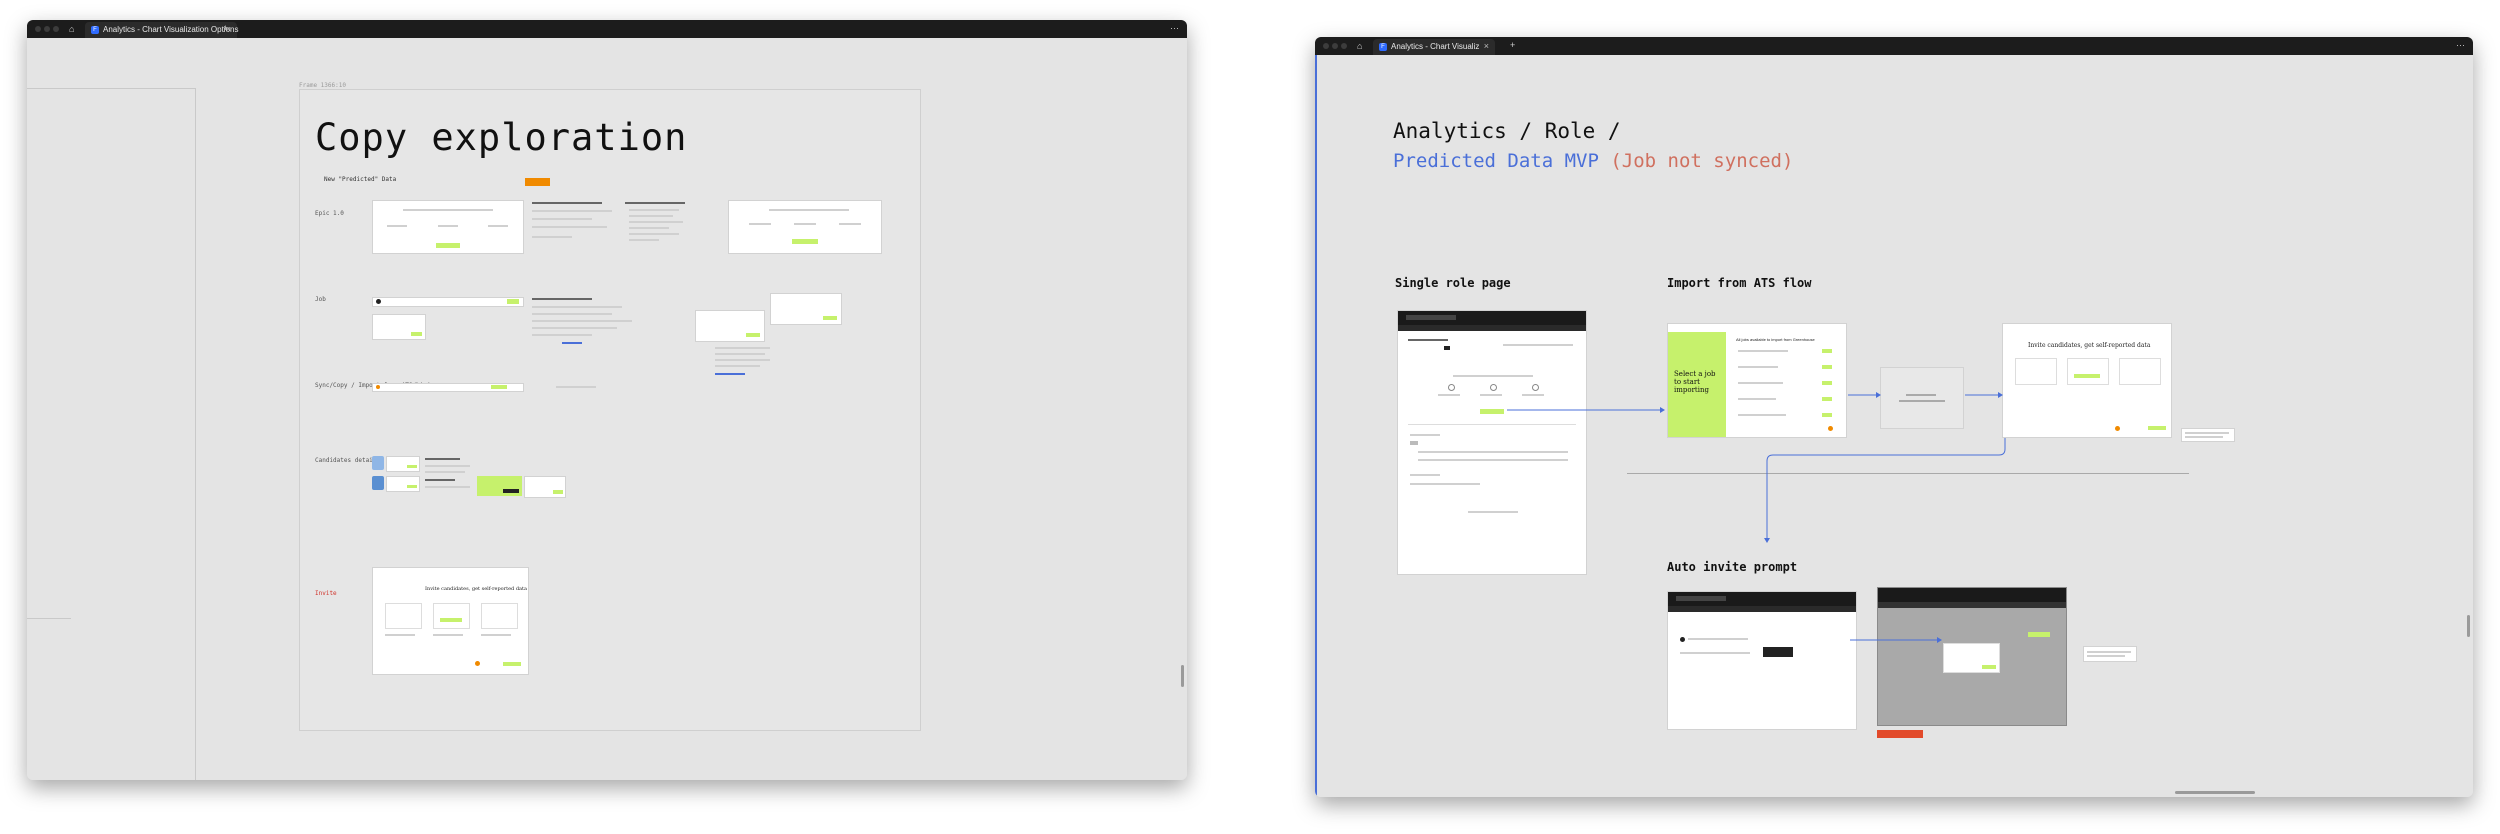  I want to click on job-modal, so click(399, 327).